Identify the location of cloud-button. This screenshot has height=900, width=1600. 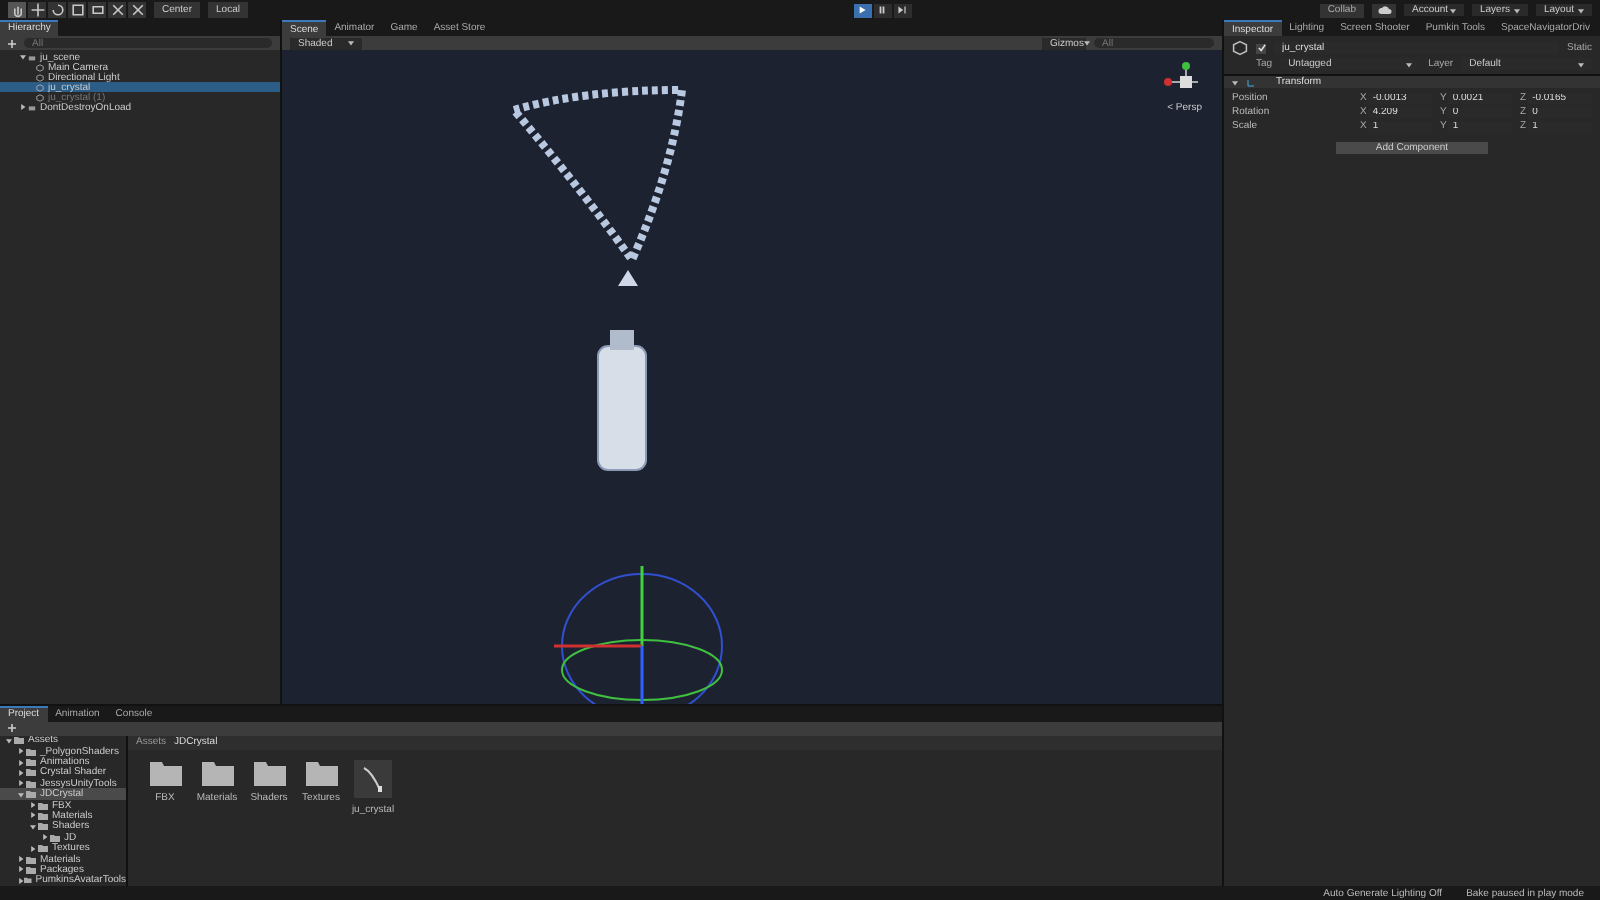
(1384, 10).